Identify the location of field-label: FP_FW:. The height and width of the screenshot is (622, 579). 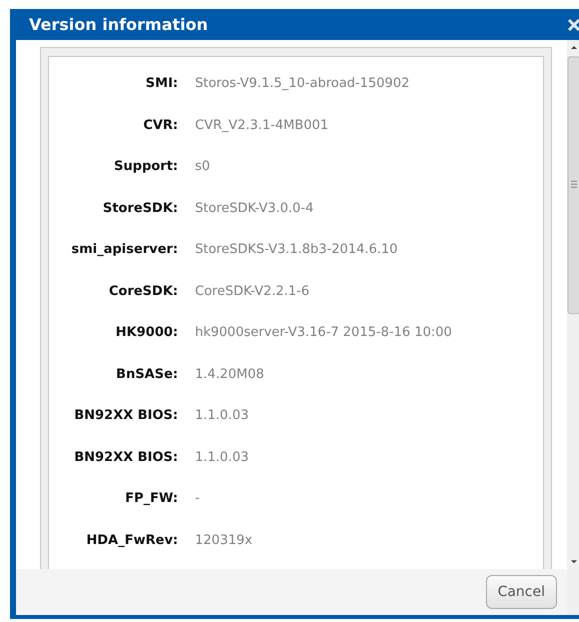
(151, 498).